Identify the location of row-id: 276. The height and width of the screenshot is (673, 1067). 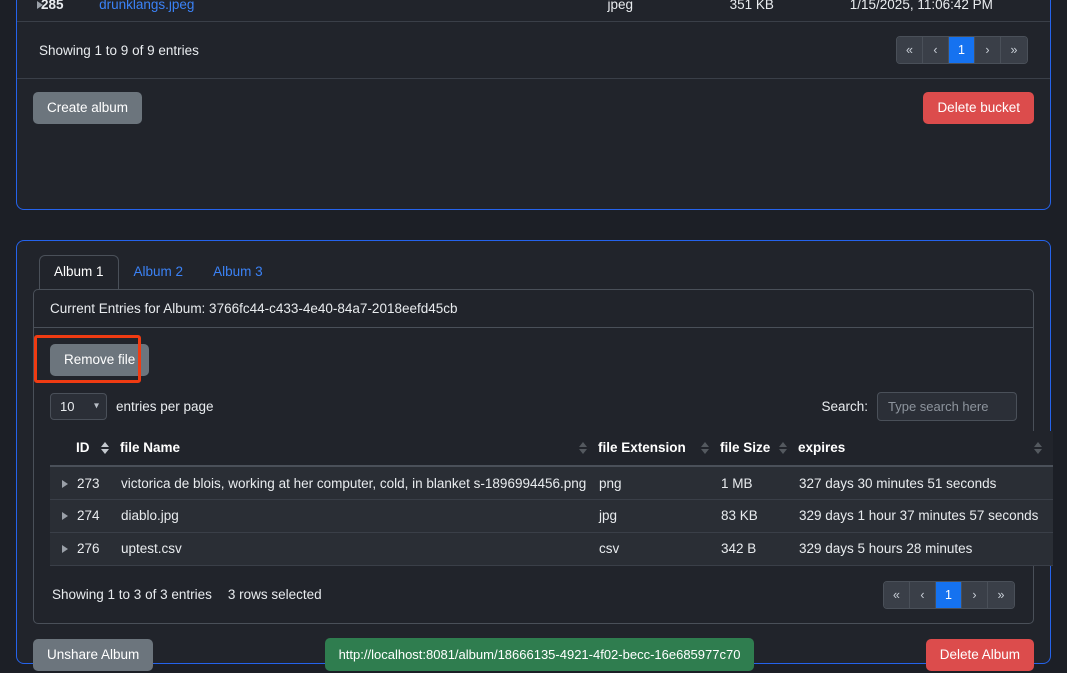
(98, 549).